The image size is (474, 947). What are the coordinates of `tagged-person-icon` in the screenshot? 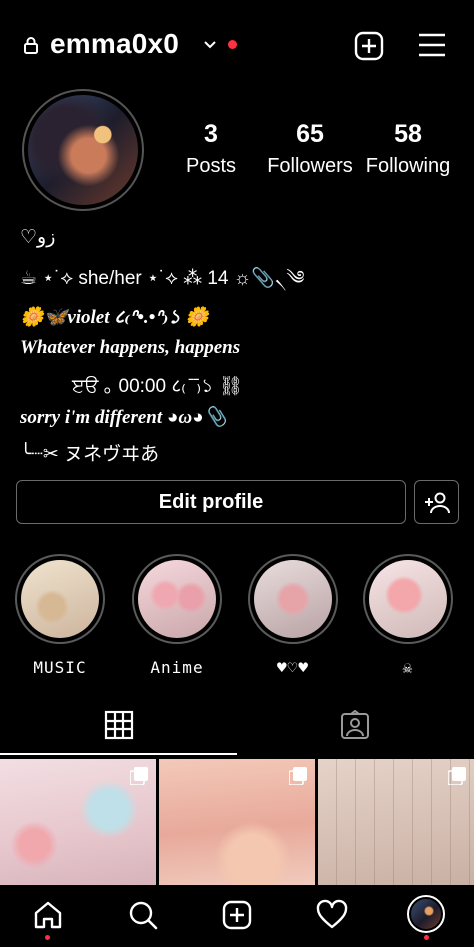 It's located at (355, 725).